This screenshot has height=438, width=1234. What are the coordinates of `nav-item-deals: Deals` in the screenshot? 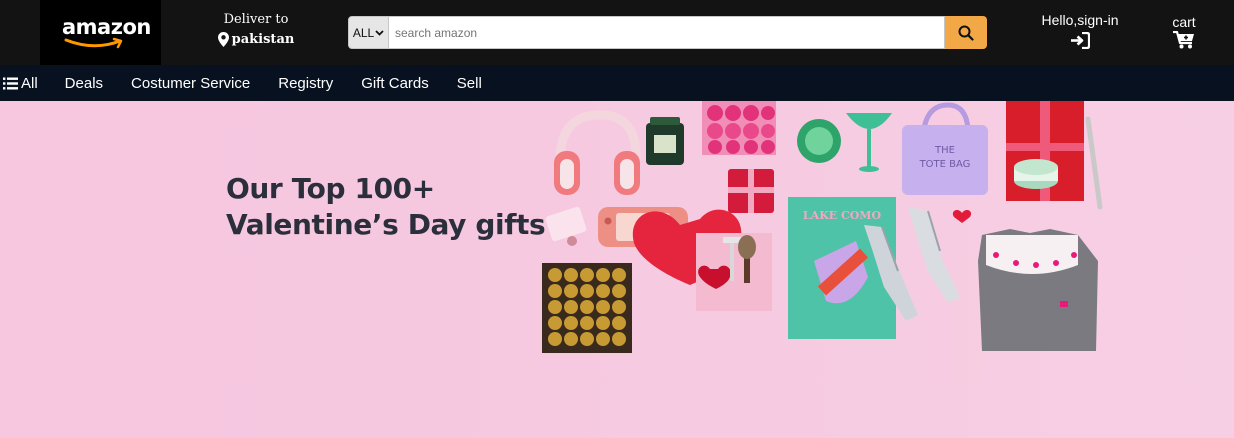 It's located at (84, 83).